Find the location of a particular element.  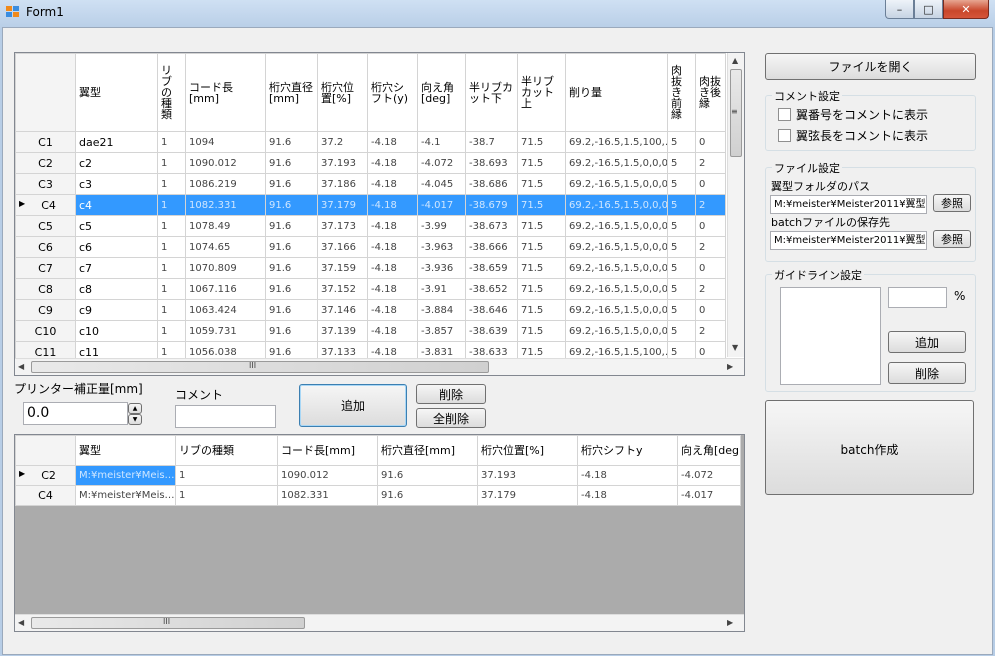

scroll-up-arrow: ▲ is located at coordinates (735, 60).